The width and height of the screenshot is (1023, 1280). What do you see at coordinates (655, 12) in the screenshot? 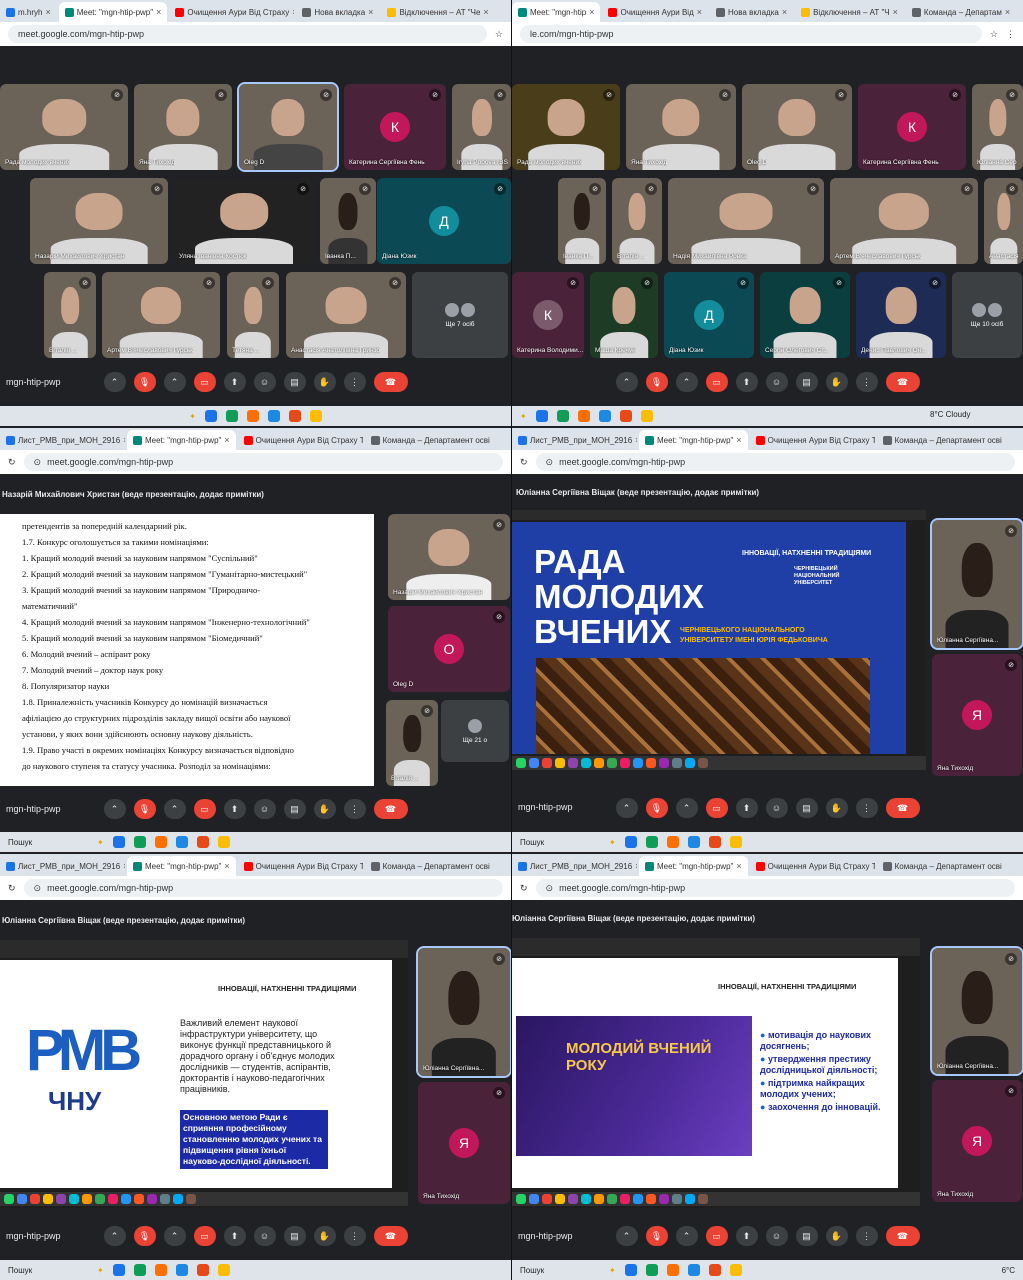
I see `browser-tab: Очищення Аури Від ×` at bounding box center [655, 12].